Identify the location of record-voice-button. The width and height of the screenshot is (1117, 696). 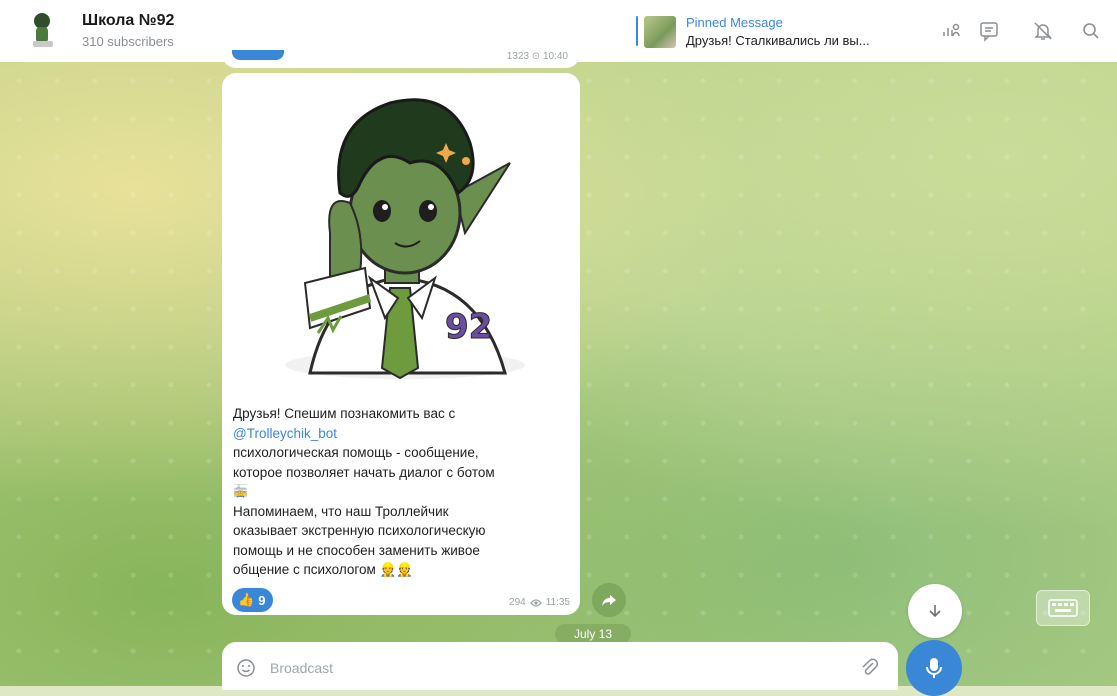
(934, 668).